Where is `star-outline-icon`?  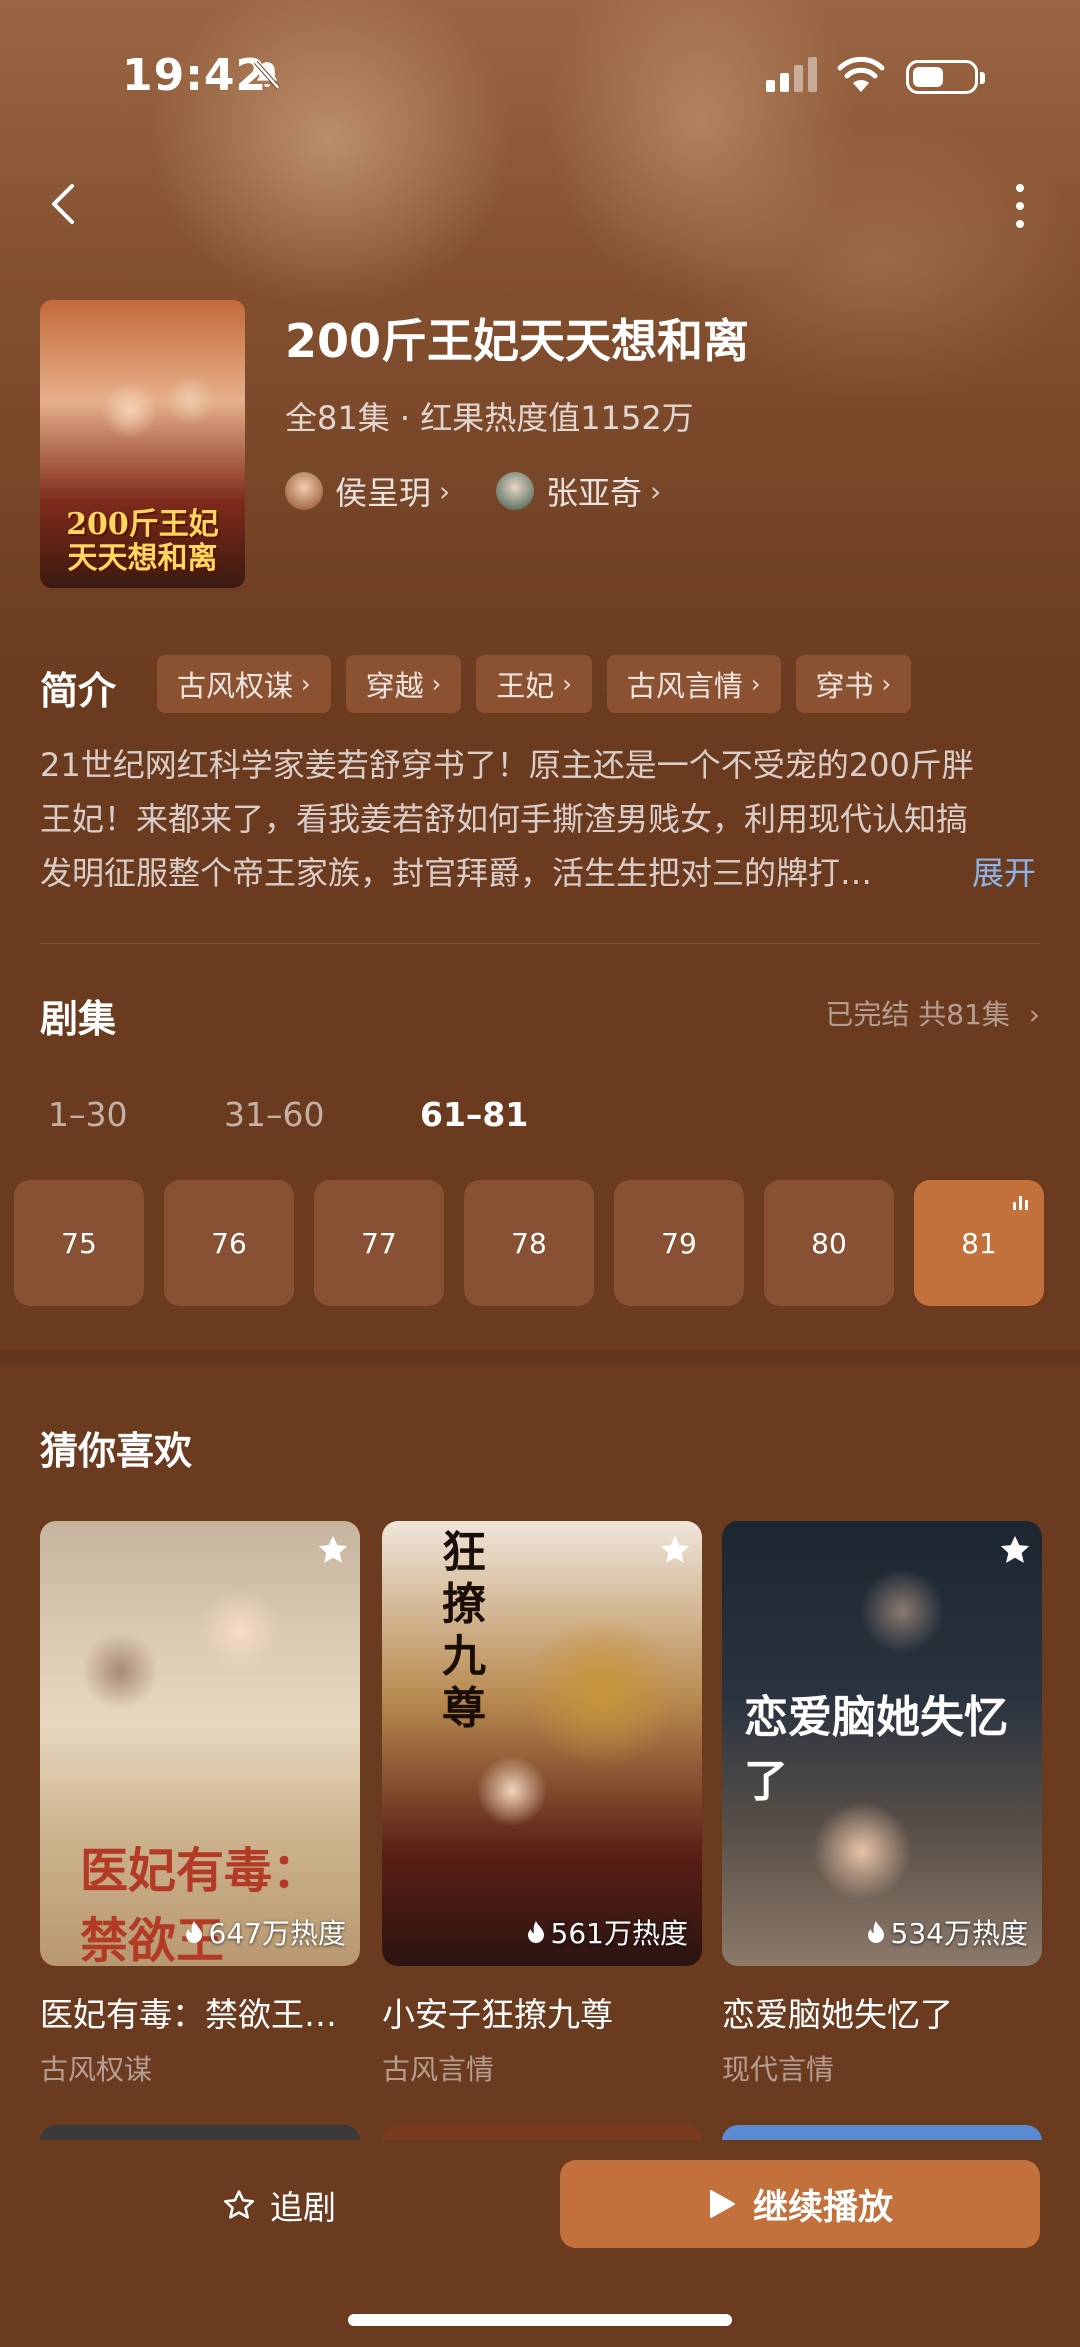 star-outline-icon is located at coordinates (239, 2204).